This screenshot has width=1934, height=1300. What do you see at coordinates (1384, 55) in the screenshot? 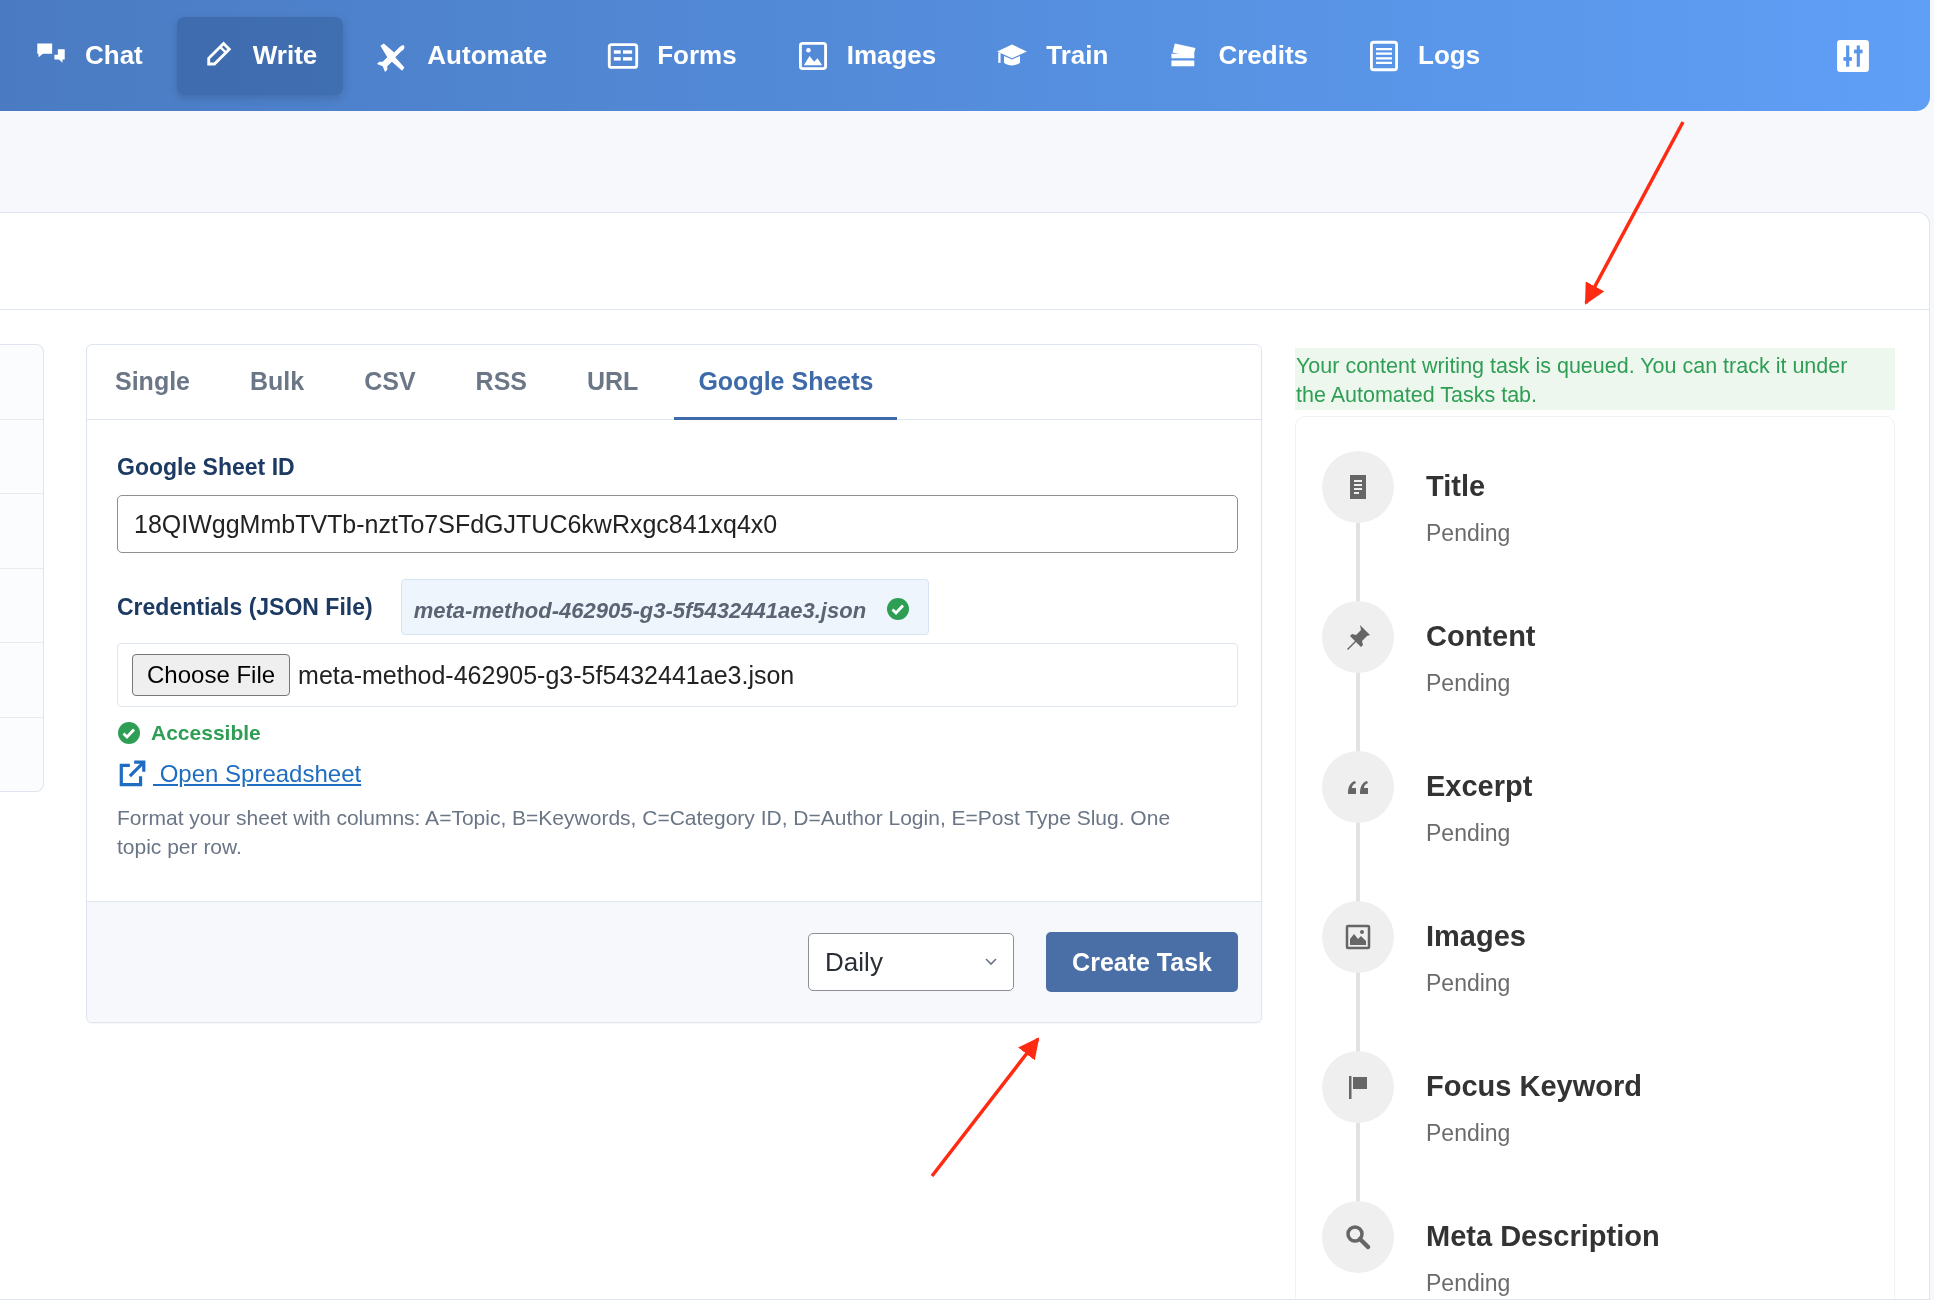
I see `list-icon` at bounding box center [1384, 55].